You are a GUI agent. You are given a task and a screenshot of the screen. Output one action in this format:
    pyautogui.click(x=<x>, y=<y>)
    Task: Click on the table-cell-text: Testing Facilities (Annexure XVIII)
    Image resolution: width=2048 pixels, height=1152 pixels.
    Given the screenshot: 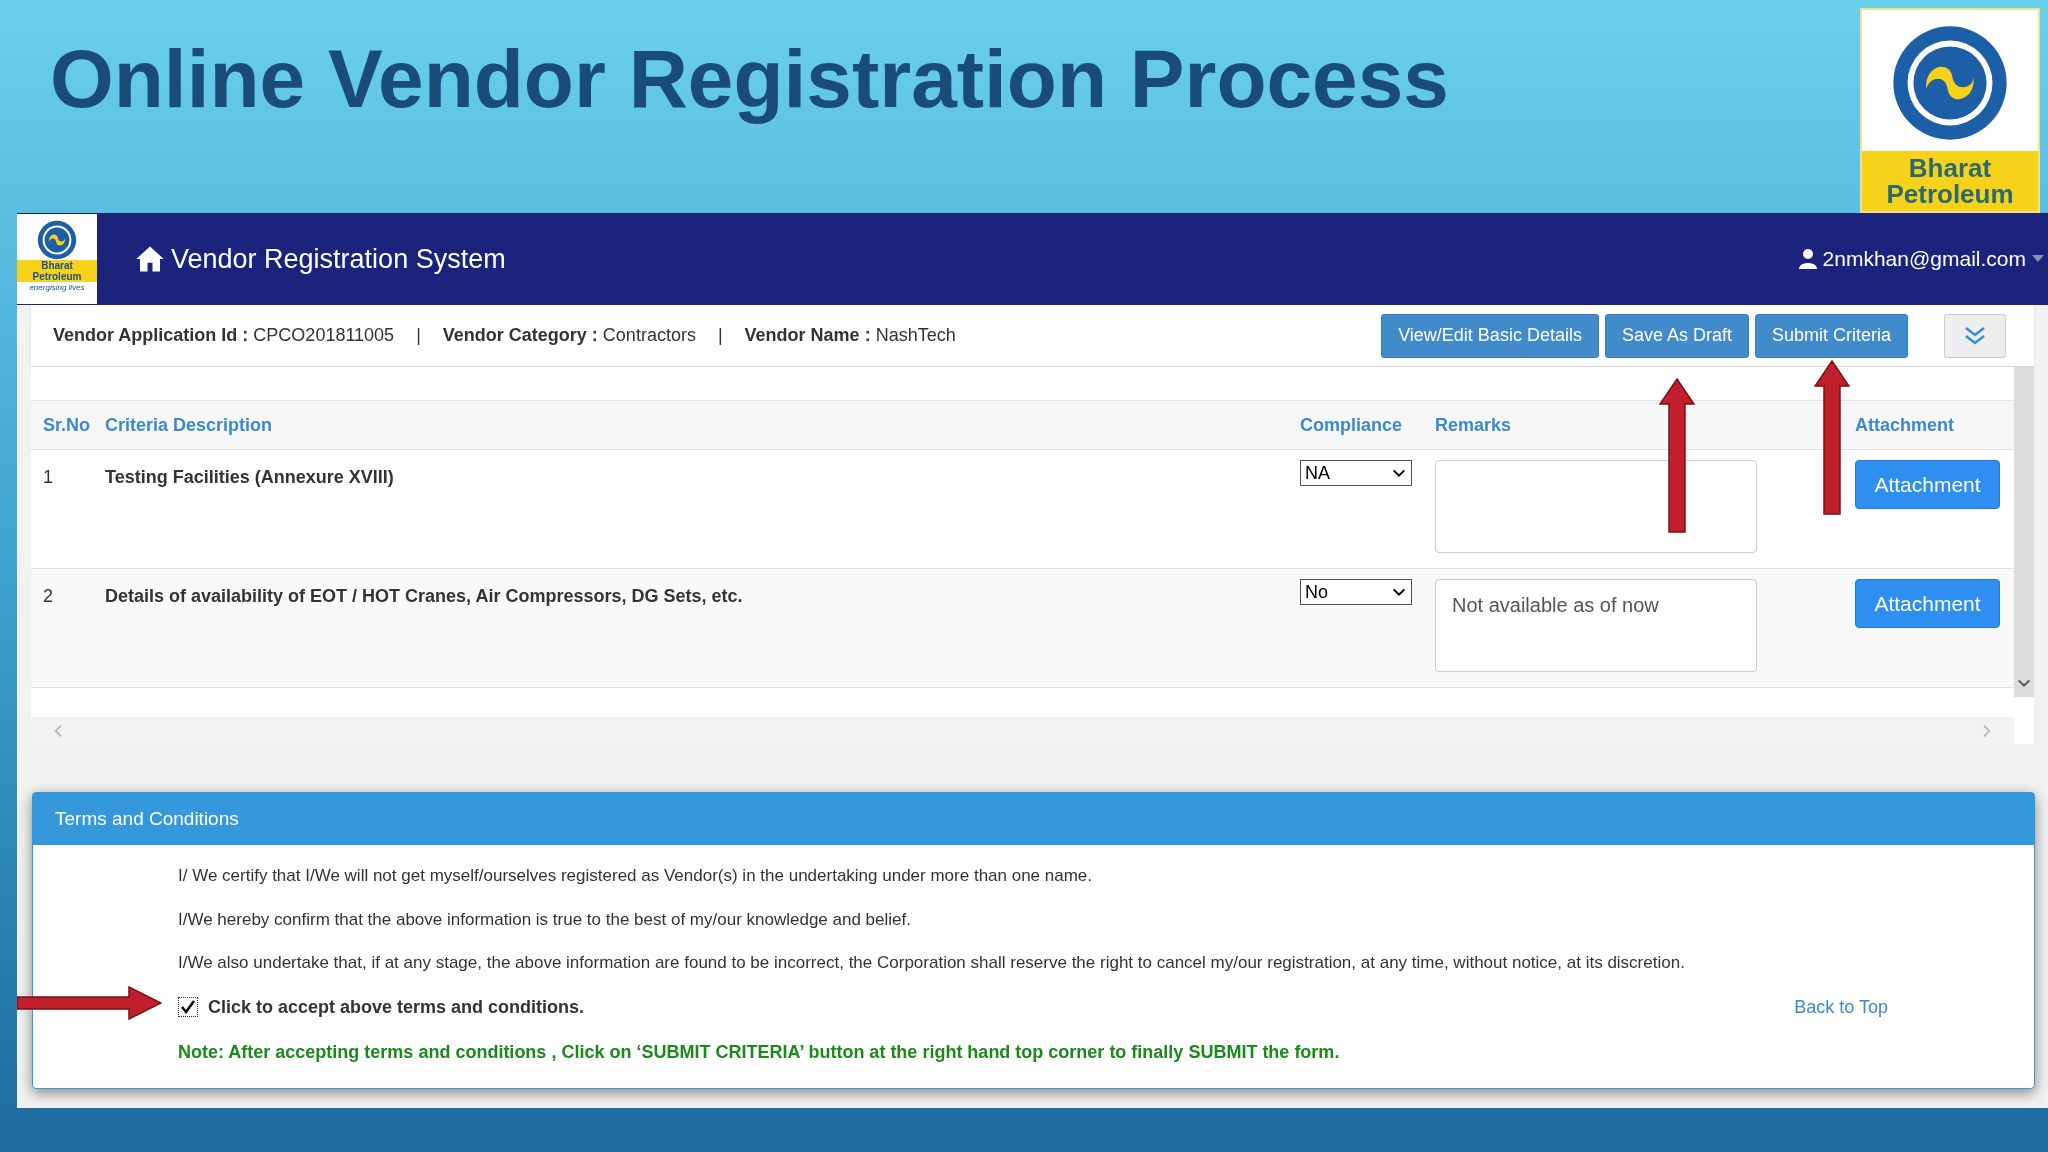 What is the action you would take?
    pyautogui.click(x=250, y=477)
    